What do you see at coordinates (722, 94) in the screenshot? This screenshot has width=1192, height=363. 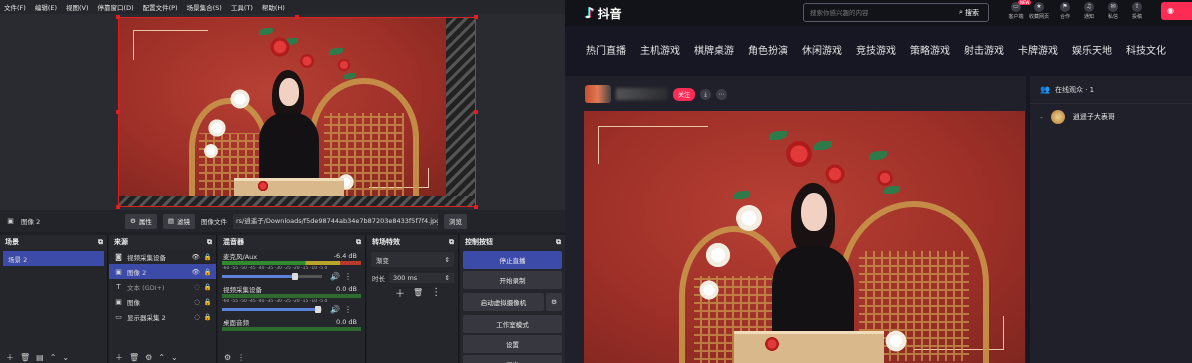 I see `more-icon: ⋯` at bounding box center [722, 94].